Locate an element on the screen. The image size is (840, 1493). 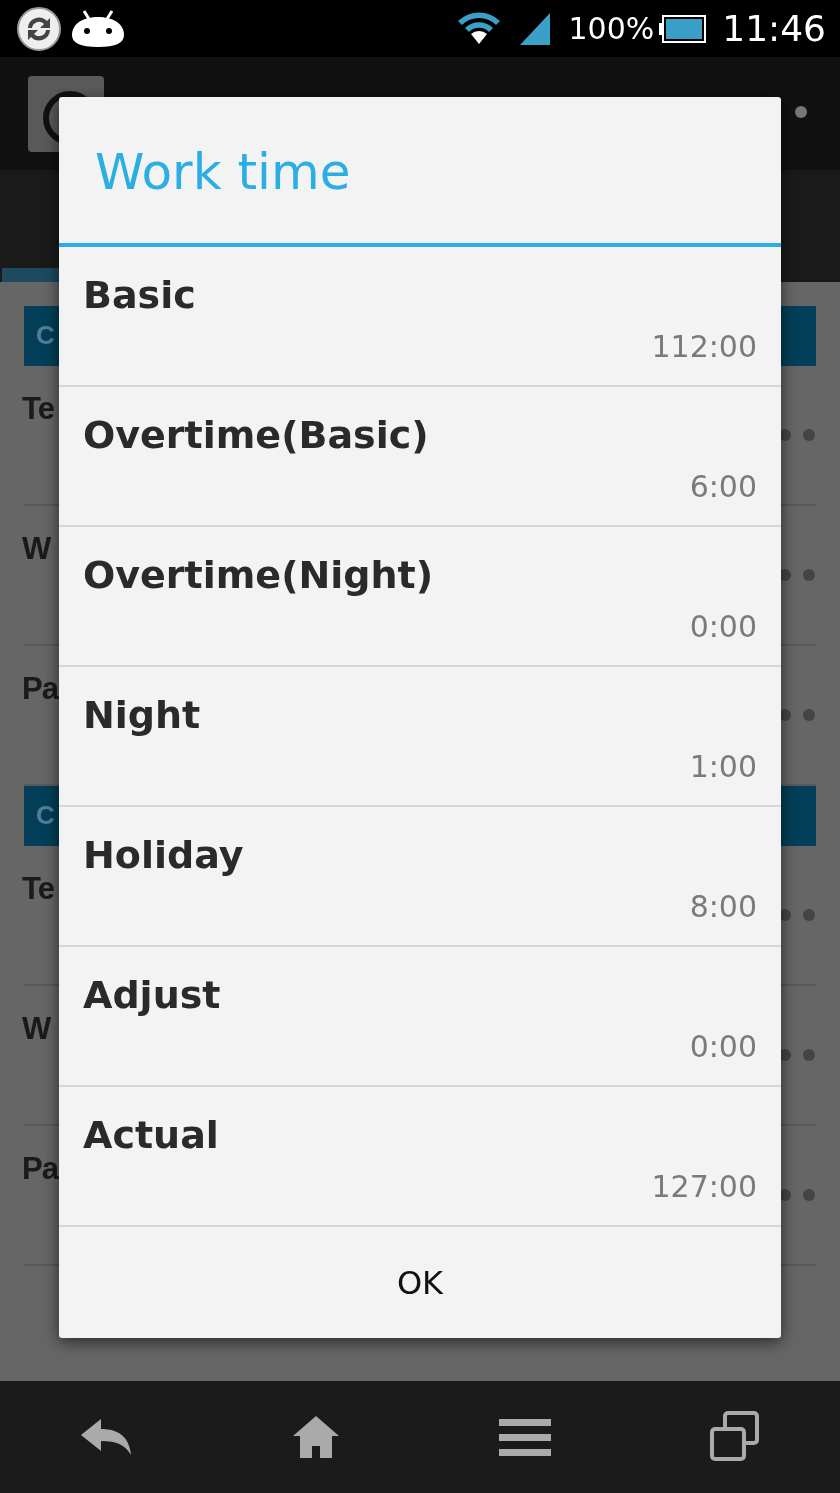
ok-button: OK is located at coordinates (420, 1282).